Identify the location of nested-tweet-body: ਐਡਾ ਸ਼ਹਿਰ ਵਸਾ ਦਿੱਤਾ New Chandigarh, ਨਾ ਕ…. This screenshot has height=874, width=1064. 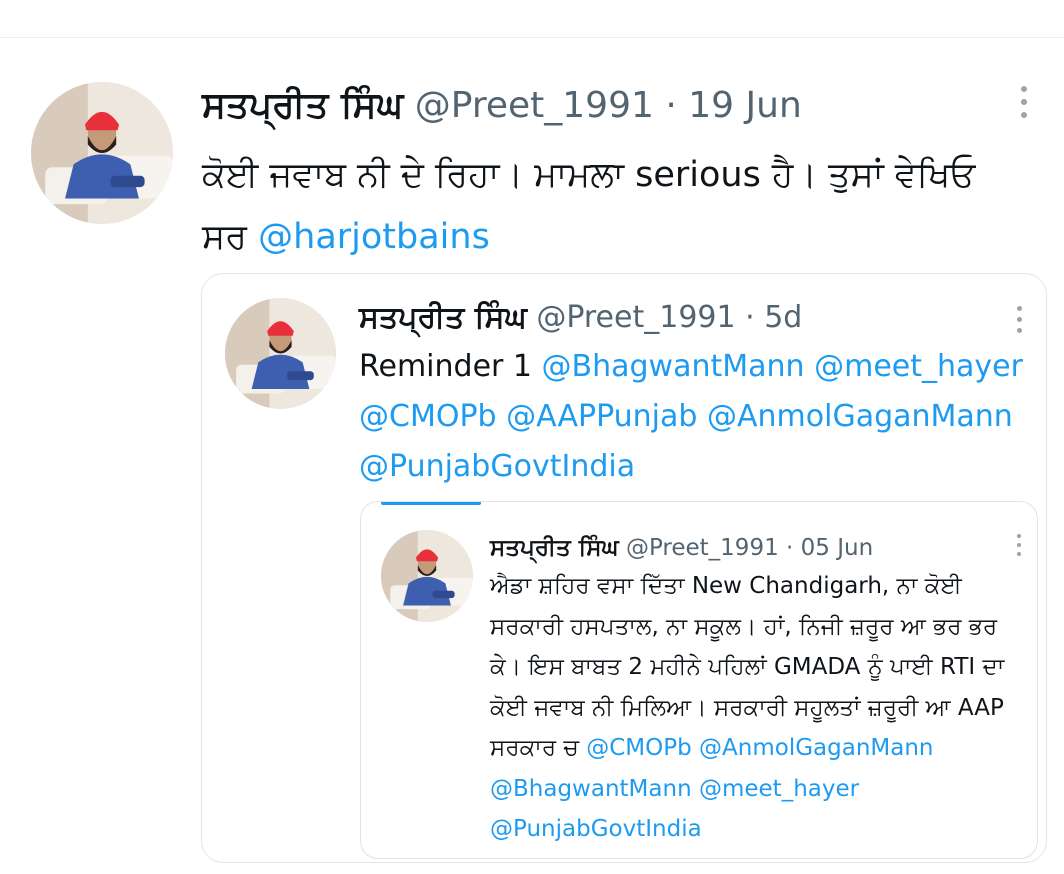
(747, 667).